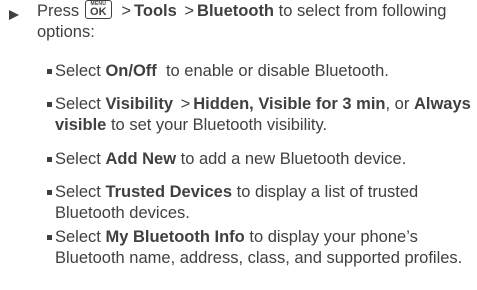 This screenshot has width=477, height=290. I want to click on option-post: to set your Bluetooth visibility., so click(219, 125).